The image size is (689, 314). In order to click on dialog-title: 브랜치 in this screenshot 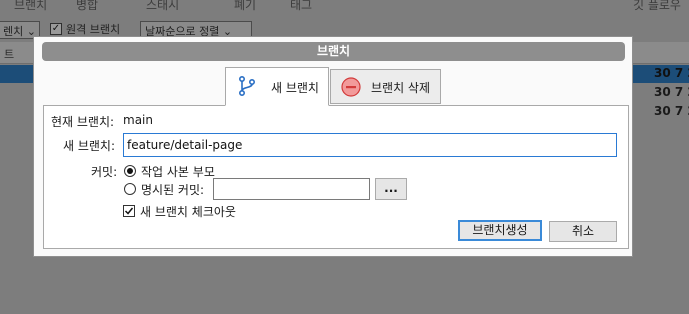, I will do `click(333, 51)`.